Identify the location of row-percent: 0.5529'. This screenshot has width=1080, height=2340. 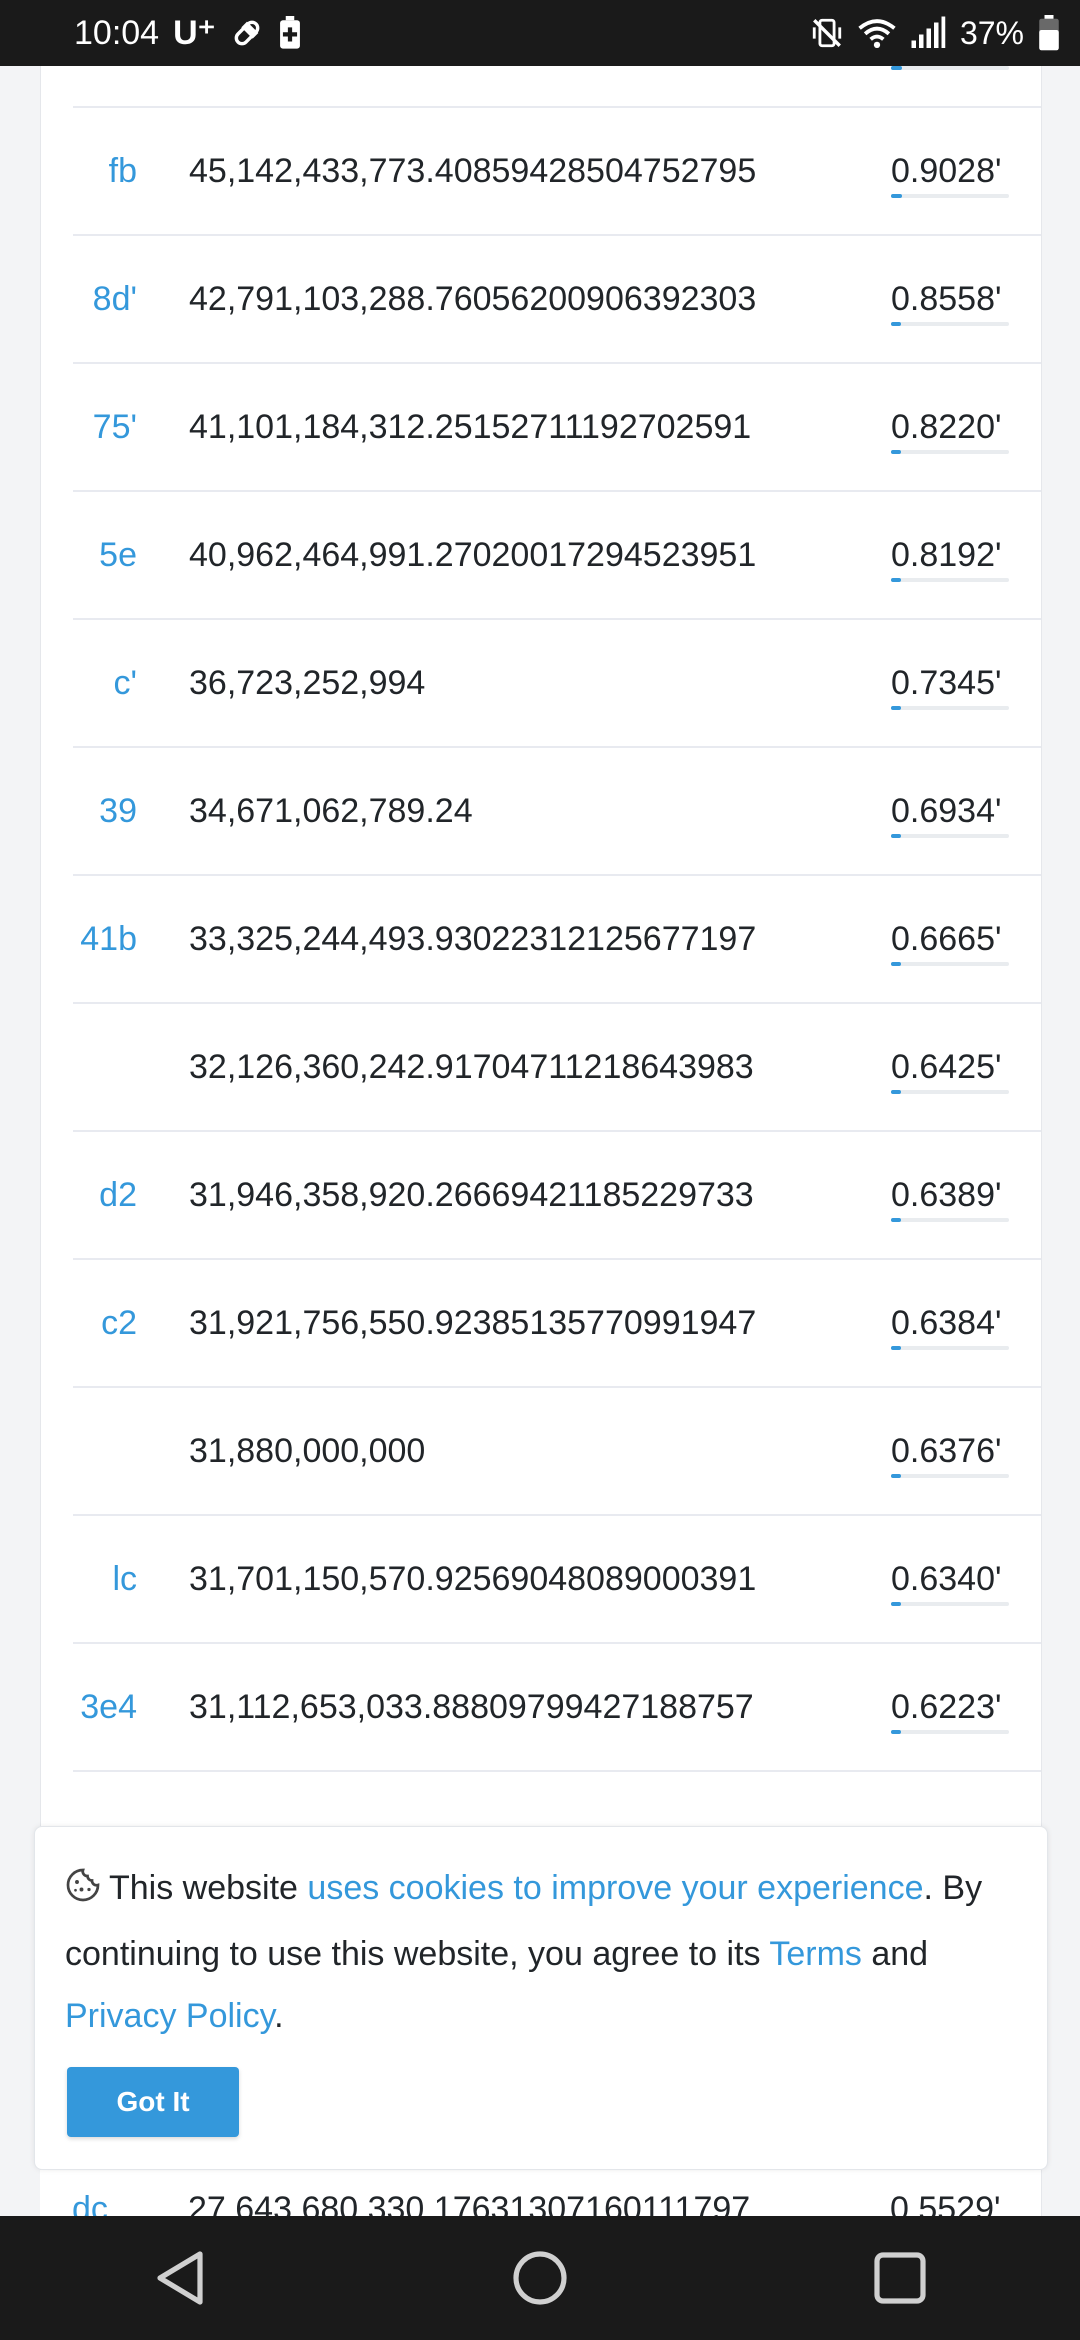
(945, 2203).